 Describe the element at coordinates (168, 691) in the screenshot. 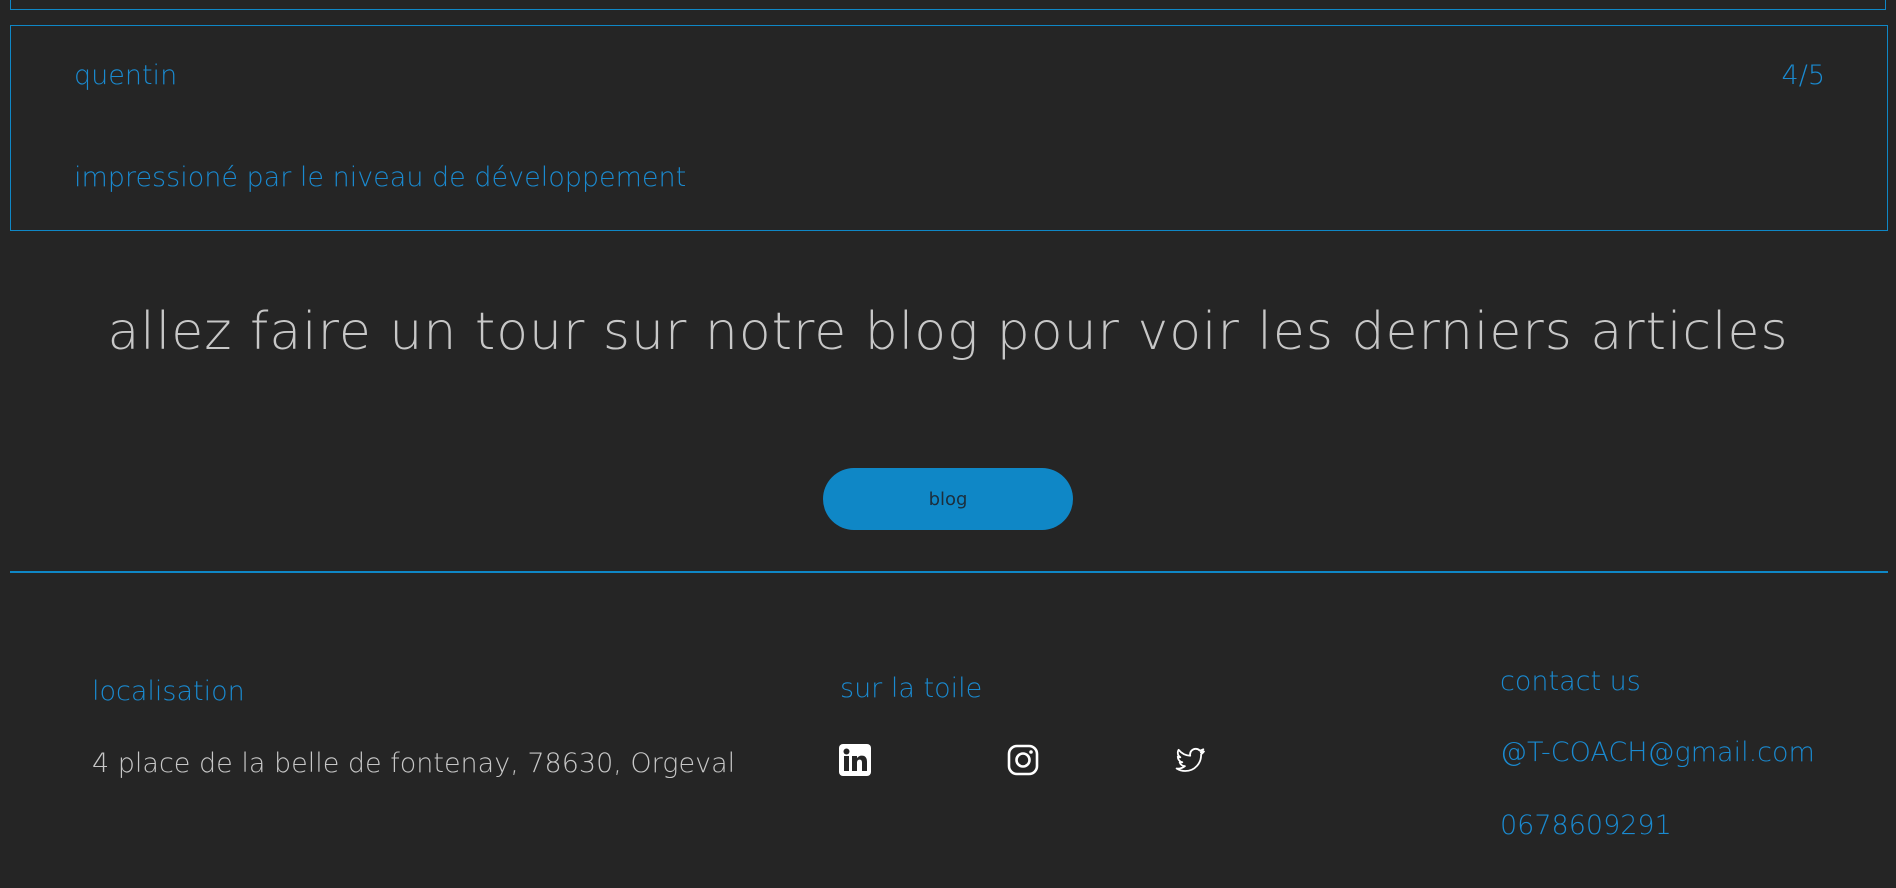

I see `location-title: localisation` at that location.